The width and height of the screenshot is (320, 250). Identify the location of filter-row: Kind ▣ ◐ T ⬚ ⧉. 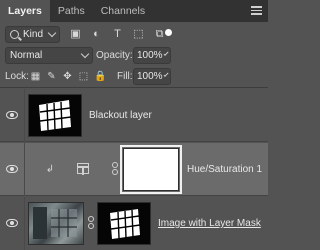
(134, 34).